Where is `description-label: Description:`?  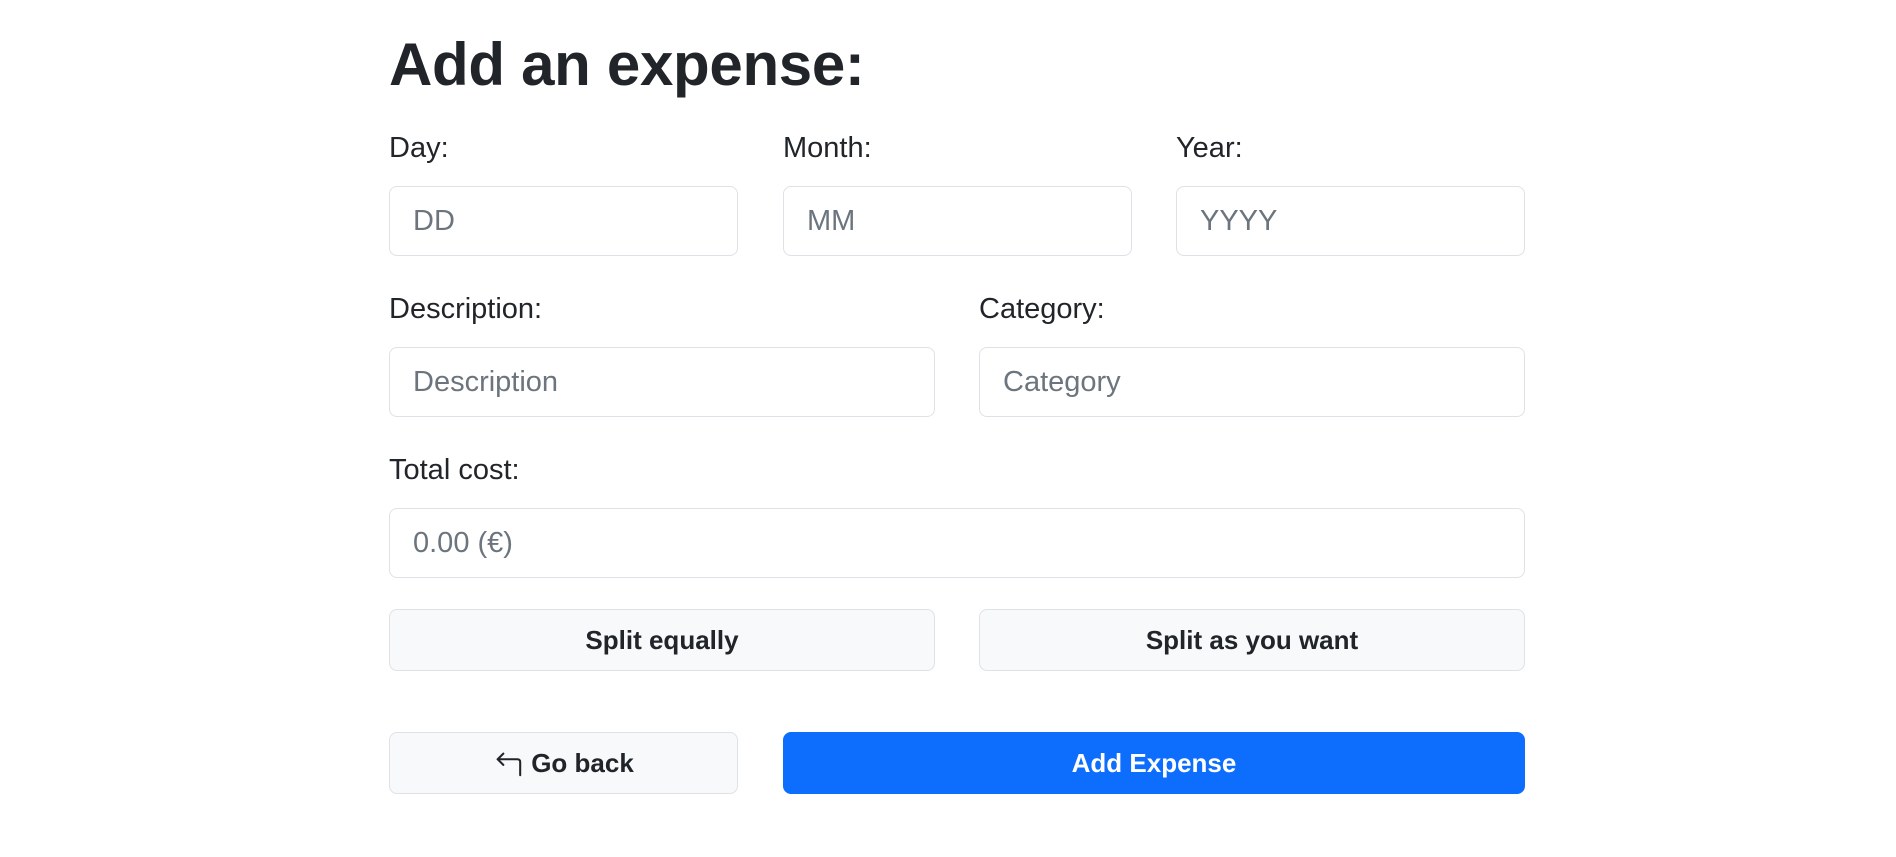
description-label: Description: is located at coordinates (466, 309).